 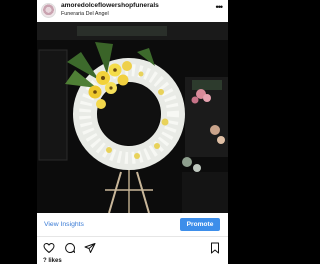 What do you see at coordinates (110, 5) in the screenshot?
I see `username-link: amoredolceflowershopfunerals` at bounding box center [110, 5].